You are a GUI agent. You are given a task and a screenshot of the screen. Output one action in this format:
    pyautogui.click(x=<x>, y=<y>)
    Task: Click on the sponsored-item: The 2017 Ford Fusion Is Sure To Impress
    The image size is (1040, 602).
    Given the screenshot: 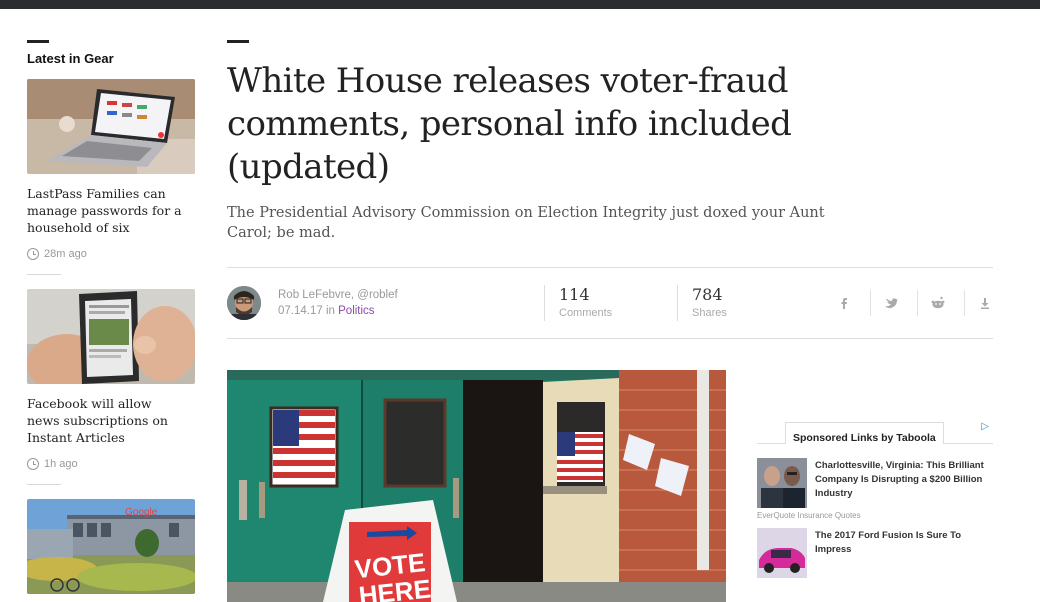 What is the action you would take?
    pyautogui.click(x=875, y=553)
    